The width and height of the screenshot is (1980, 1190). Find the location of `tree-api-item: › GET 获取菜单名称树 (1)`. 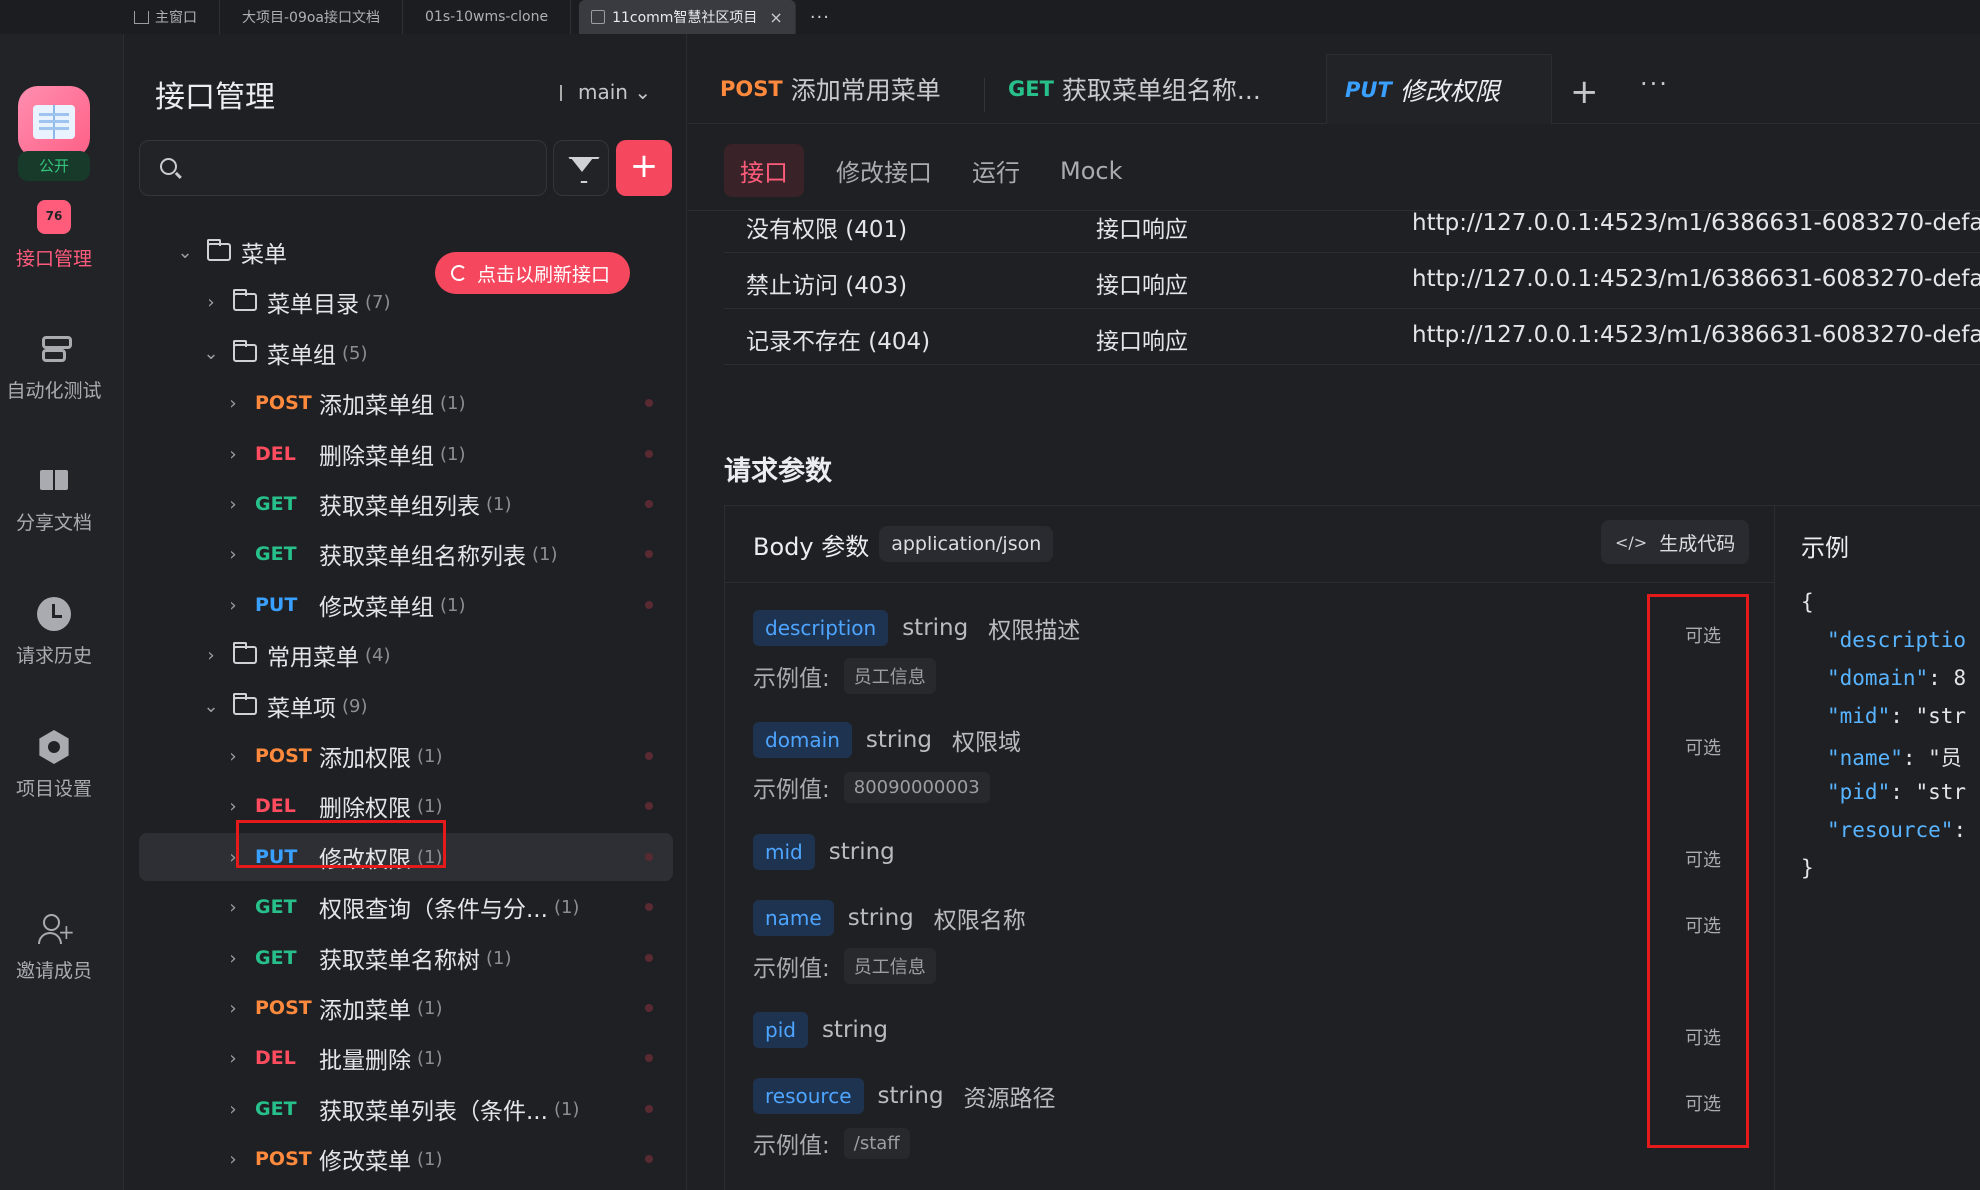

tree-api-item: › GET 获取菜单名称树 (1) is located at coordinates (406, 958).